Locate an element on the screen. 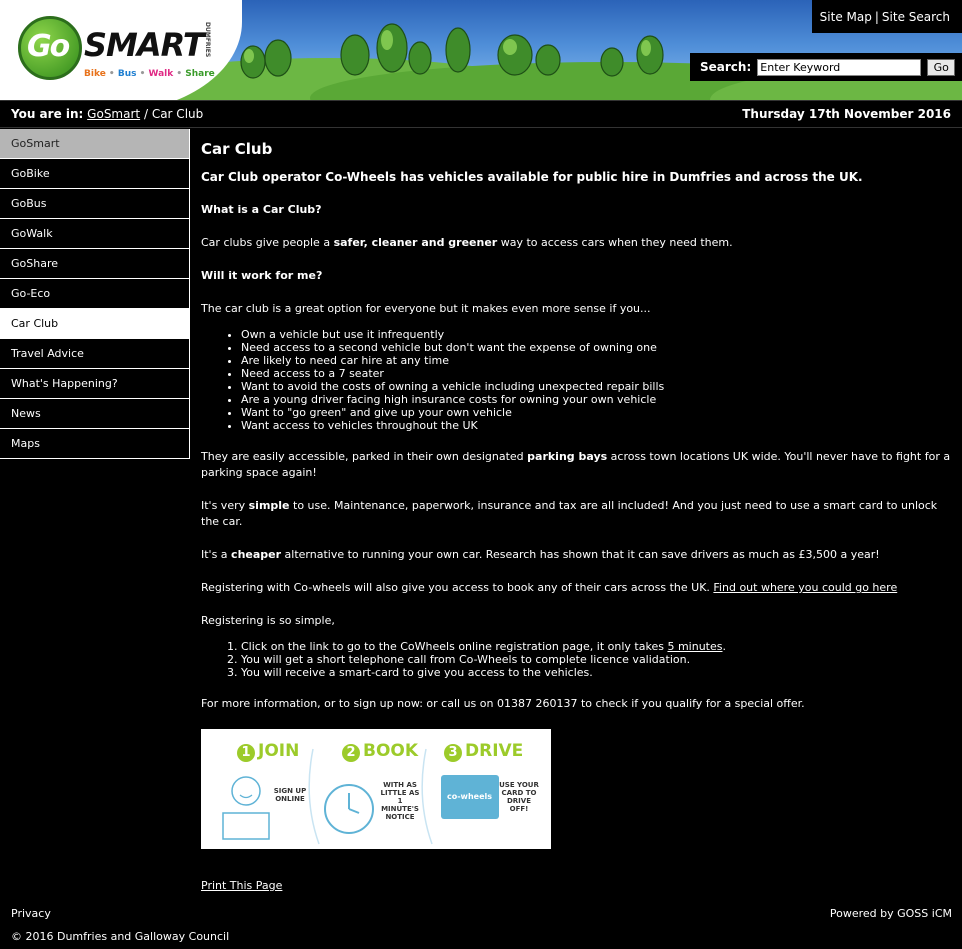 The width and height of the screenshot is (962, 949). find-out-link: Find out where you could go here is located at coordinates (805, 587).